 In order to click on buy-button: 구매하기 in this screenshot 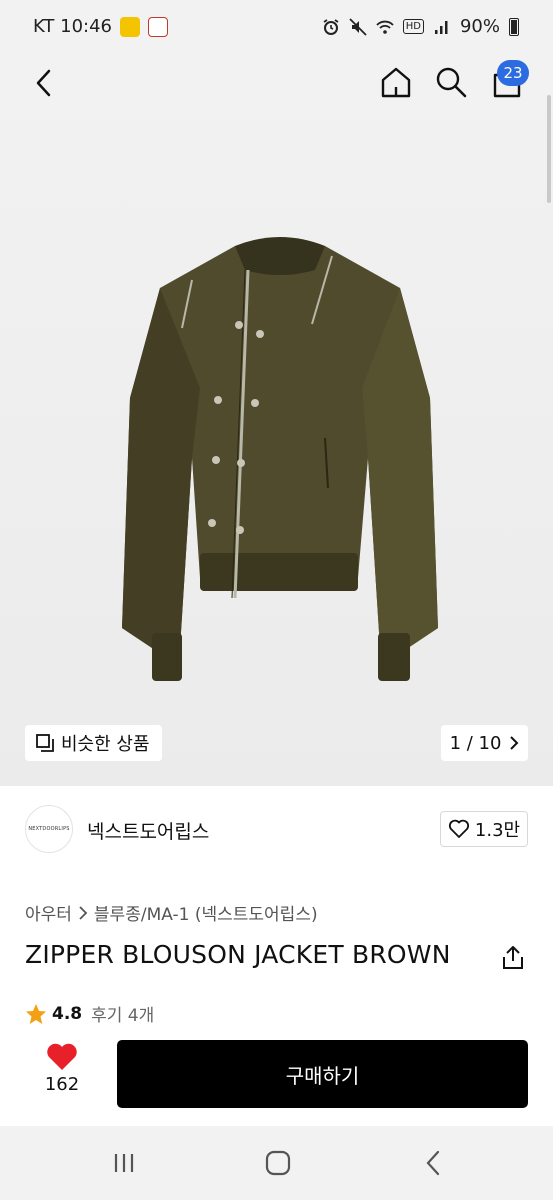, I will do `click(322, 1074)`.